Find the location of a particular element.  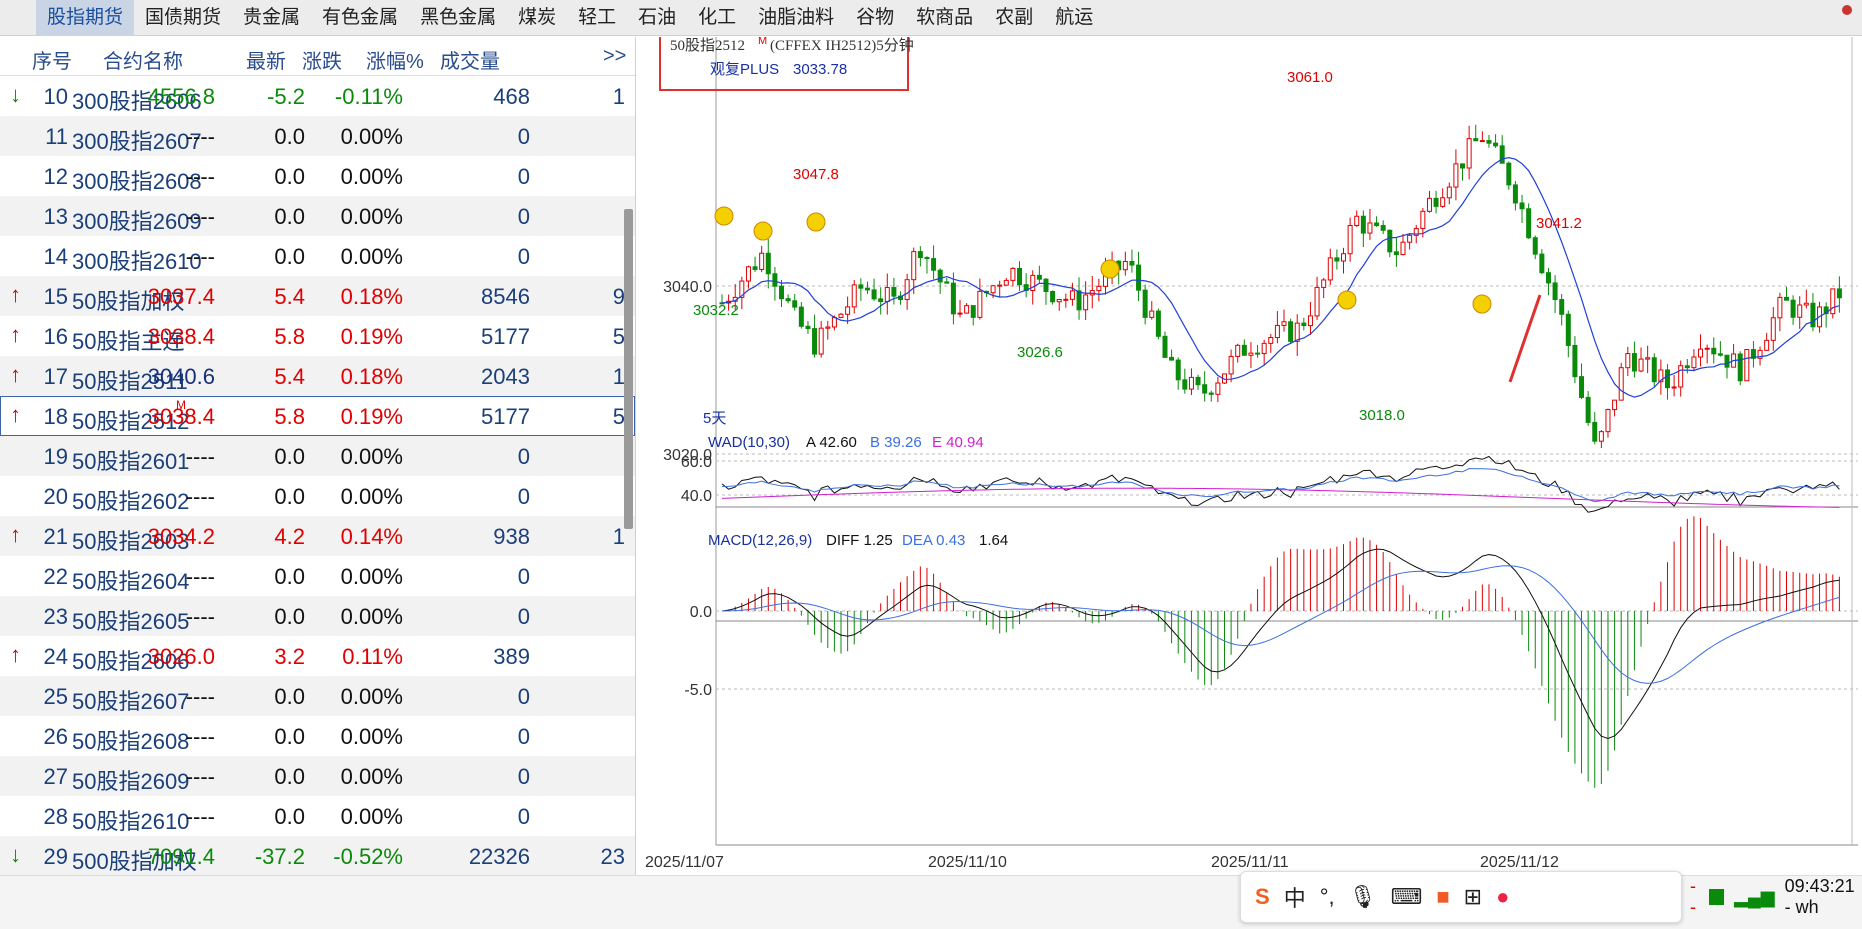

ime-punctuation: °, is located at coordinates (1327, 897).